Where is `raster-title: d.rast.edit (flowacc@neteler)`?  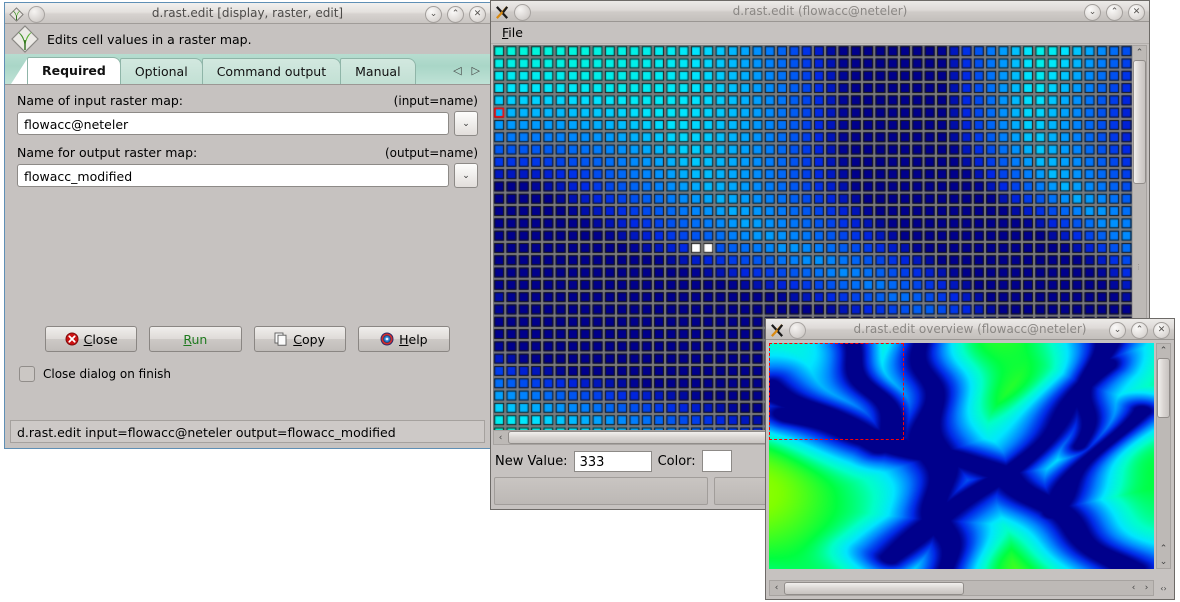 raster-title: d.rast.edit (flowacc@neteler) is located at coordinates (820, 11).